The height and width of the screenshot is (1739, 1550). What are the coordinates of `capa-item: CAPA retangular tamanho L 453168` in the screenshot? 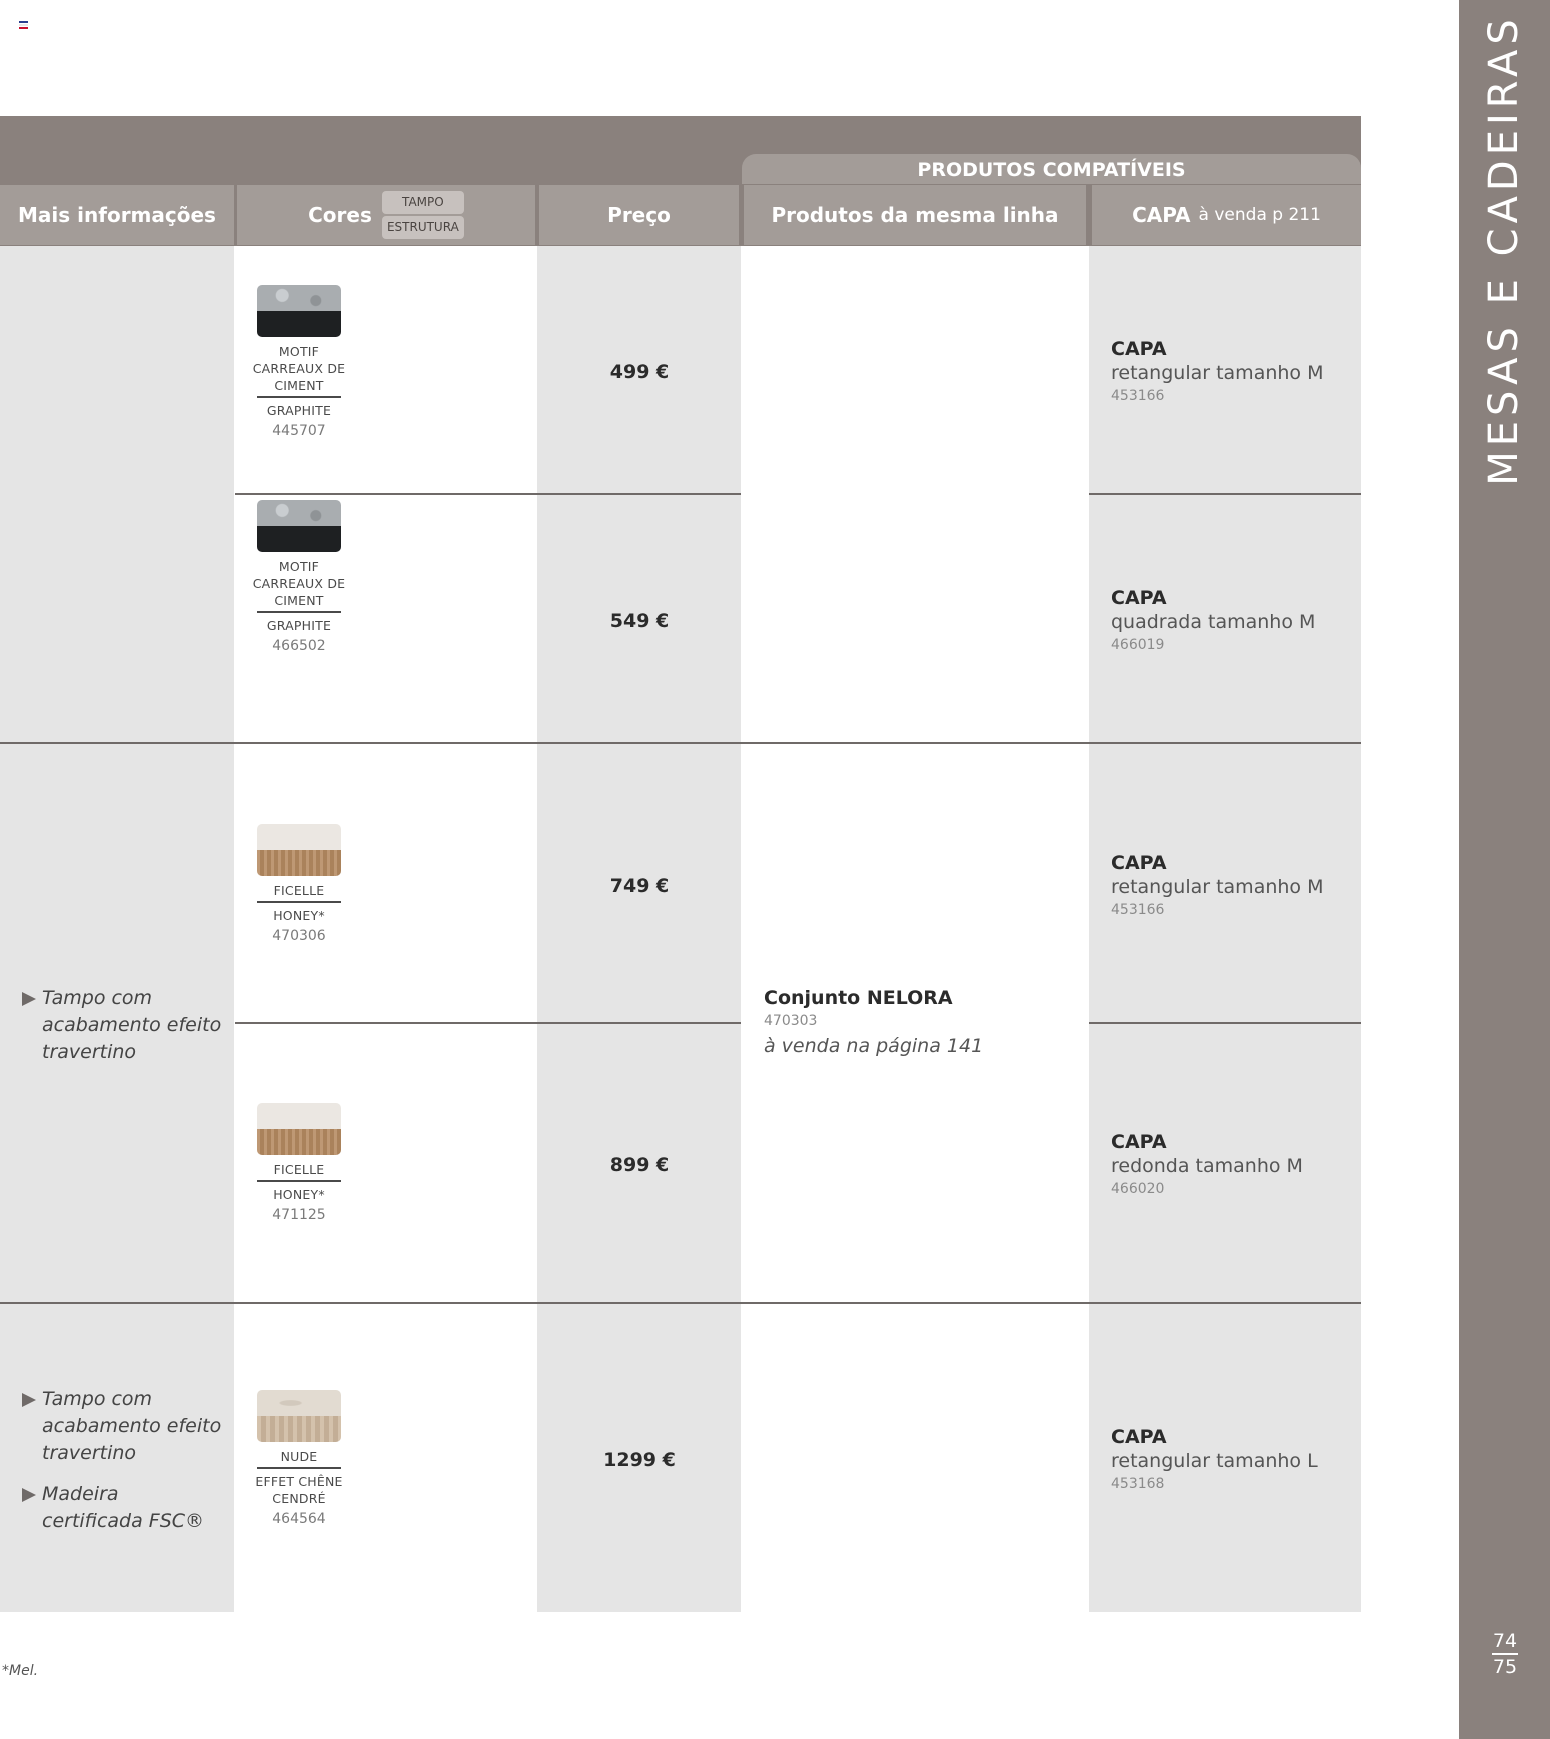 It's located at (1214, 1459).